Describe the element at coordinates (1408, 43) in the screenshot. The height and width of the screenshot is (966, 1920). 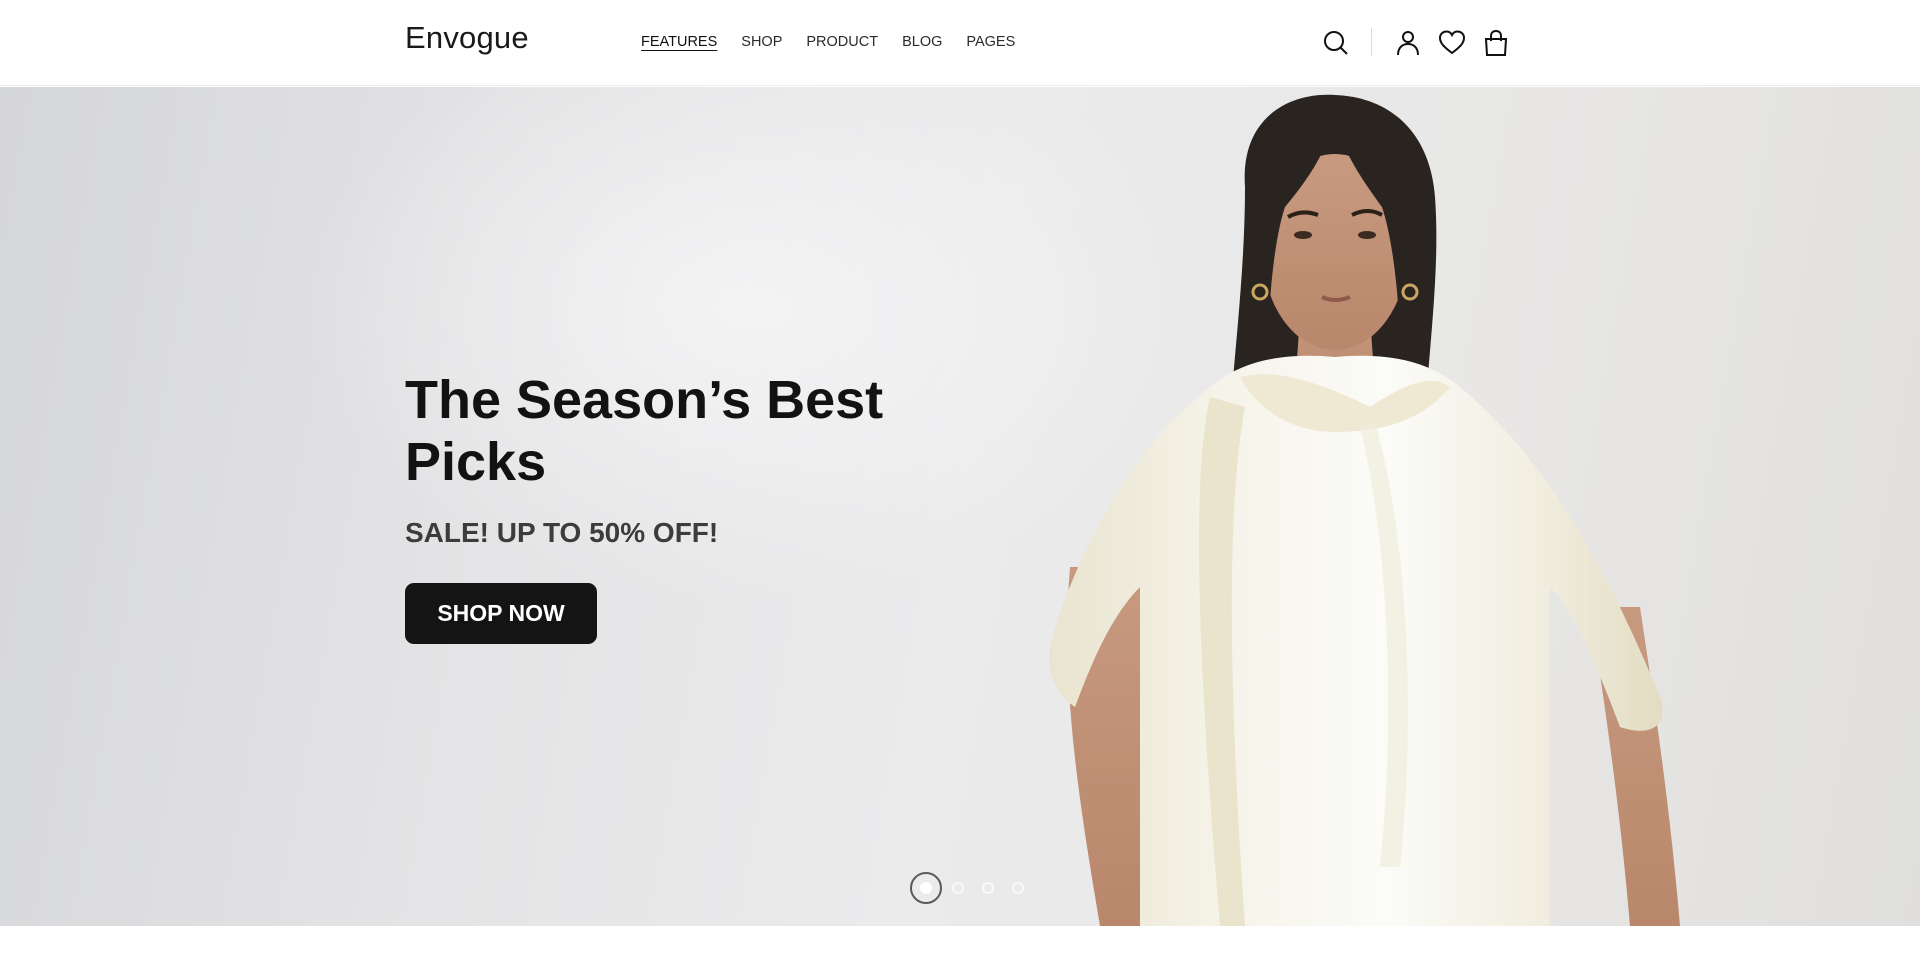
I see `user-icon` at that location.